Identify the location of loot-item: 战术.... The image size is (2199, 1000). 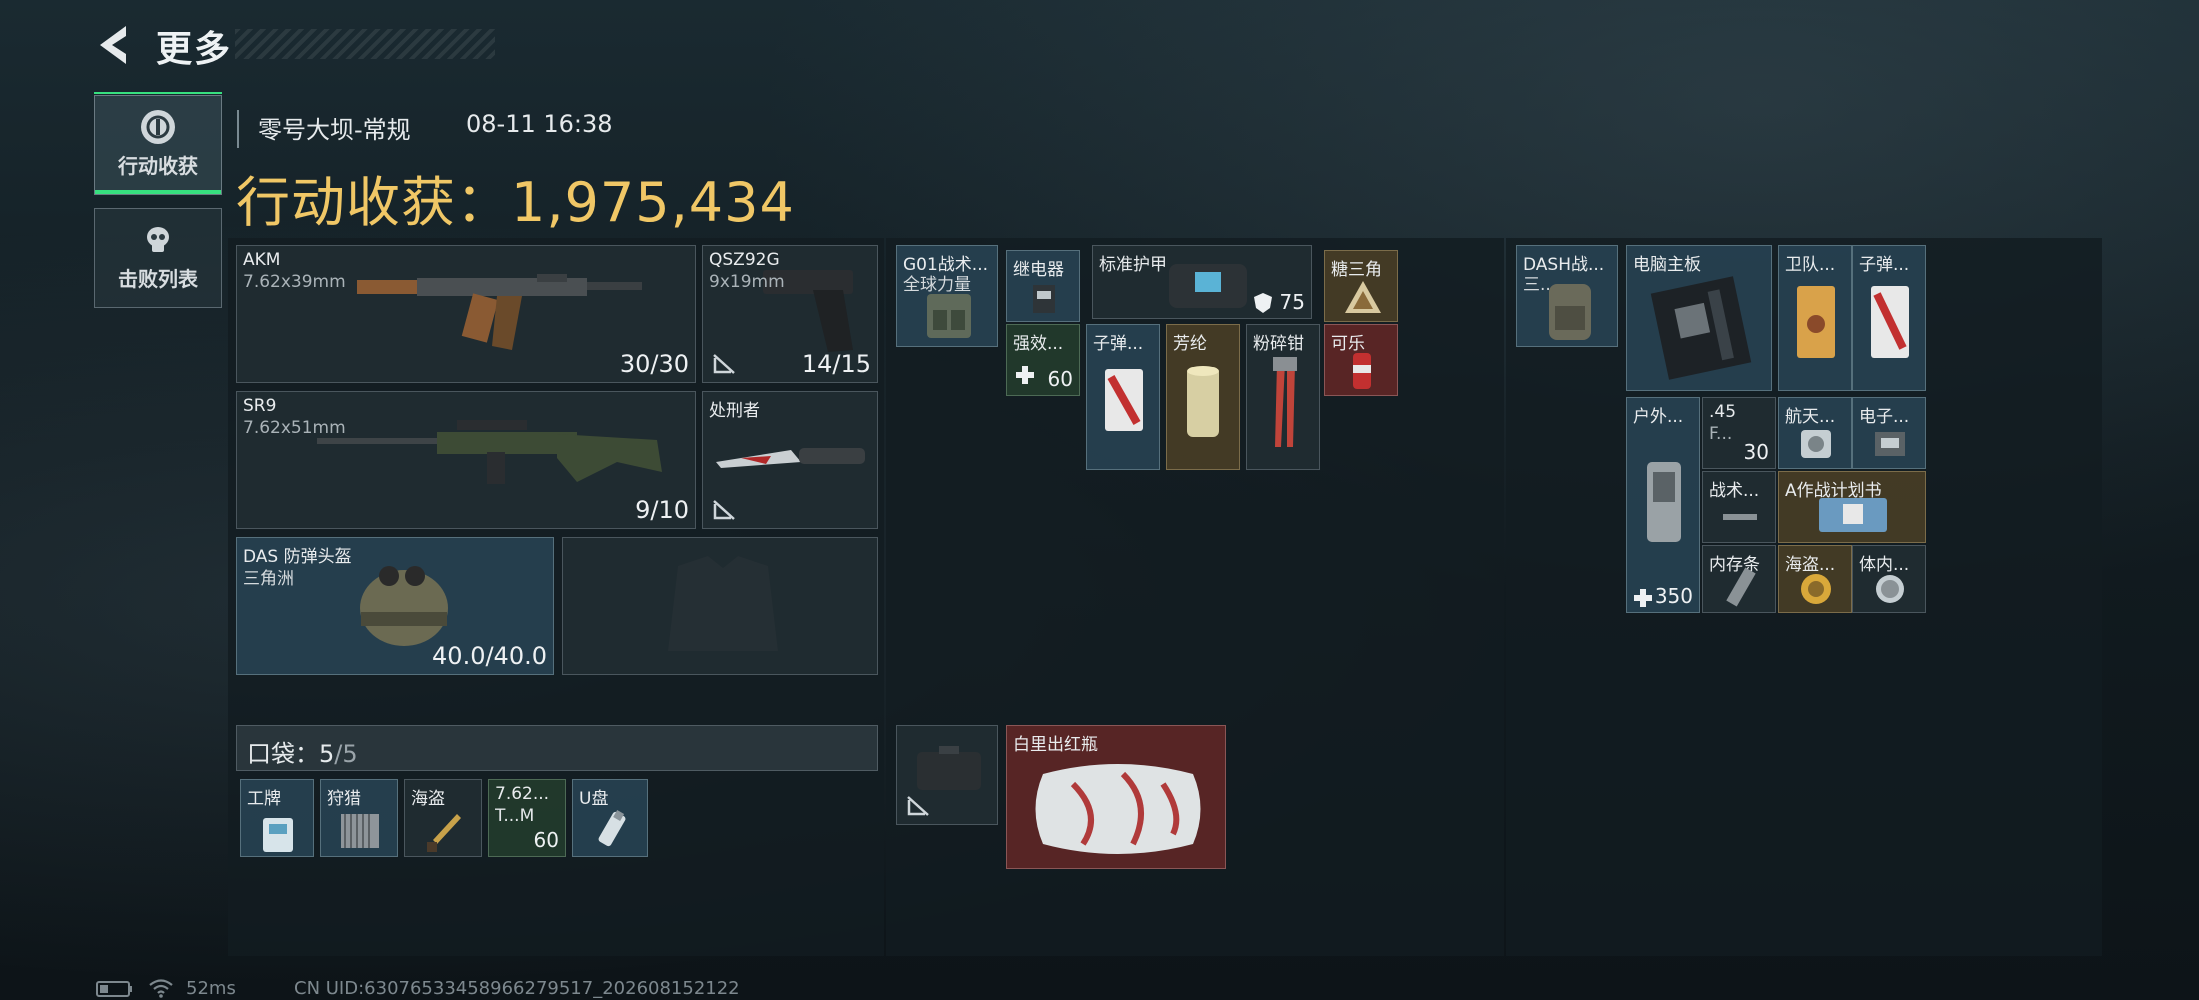
(1739, 507).